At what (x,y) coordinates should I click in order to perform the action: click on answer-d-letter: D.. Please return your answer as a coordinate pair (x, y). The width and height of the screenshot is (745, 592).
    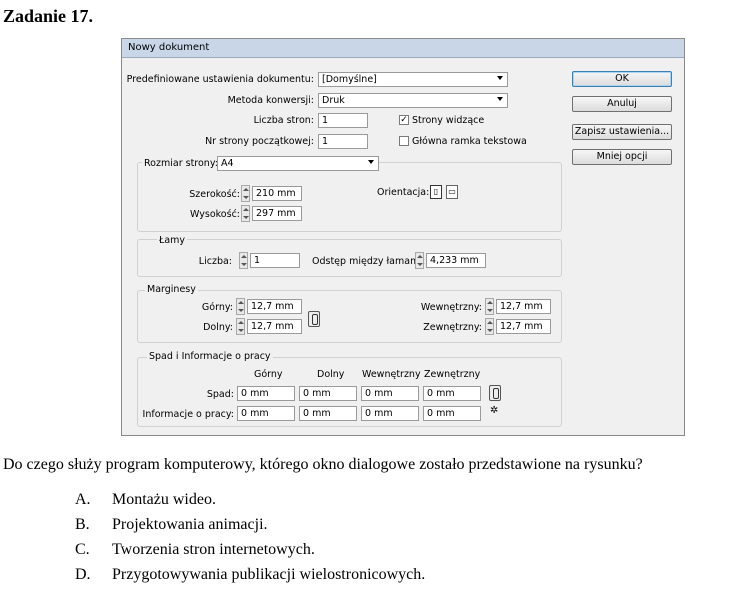
    Looking at the image, I should click on (83, 574).